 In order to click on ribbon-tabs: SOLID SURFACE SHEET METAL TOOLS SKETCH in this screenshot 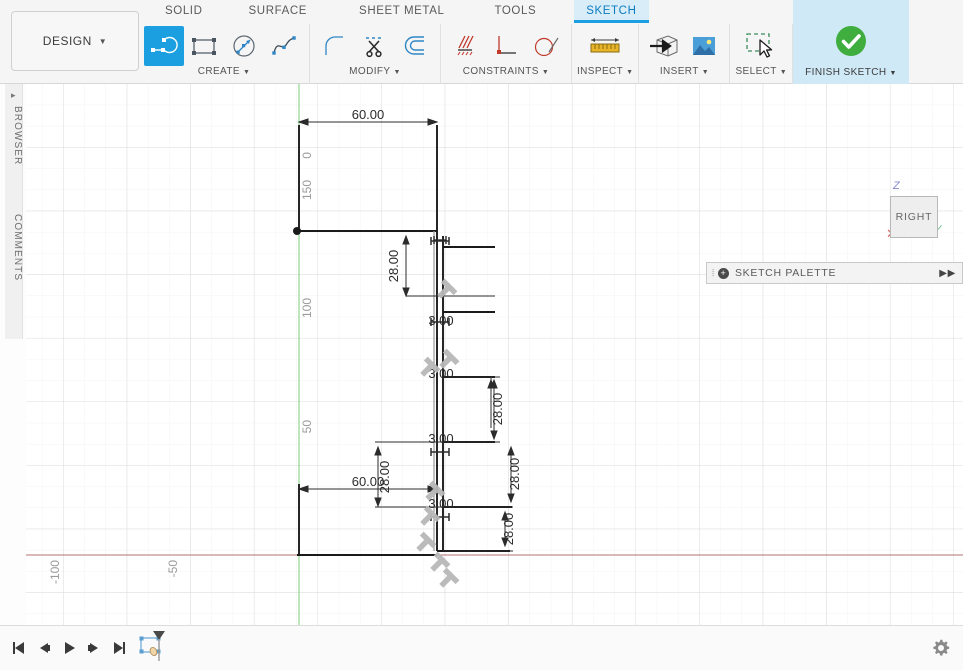, I will do `click(394, 13)`.